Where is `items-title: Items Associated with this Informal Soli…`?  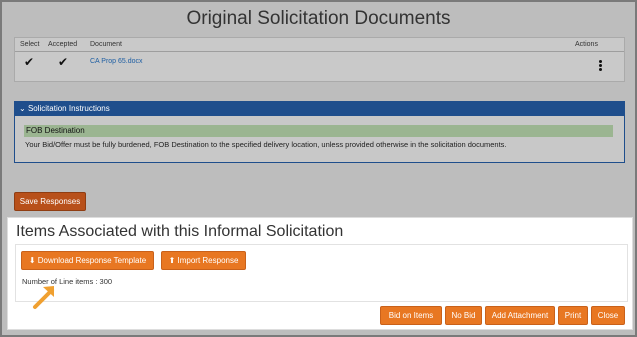 items-title: Items Associated with this Informal Soli… is located at coordinates (180, 231).